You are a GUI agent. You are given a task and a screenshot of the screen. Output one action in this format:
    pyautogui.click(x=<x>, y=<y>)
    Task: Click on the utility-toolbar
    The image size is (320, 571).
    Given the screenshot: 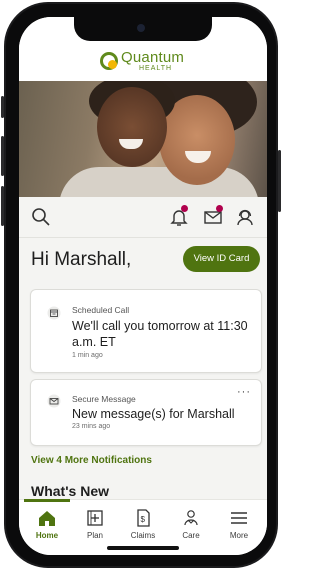 What is the action you would take?
    pyautogui.click(x=143, y=217)
    